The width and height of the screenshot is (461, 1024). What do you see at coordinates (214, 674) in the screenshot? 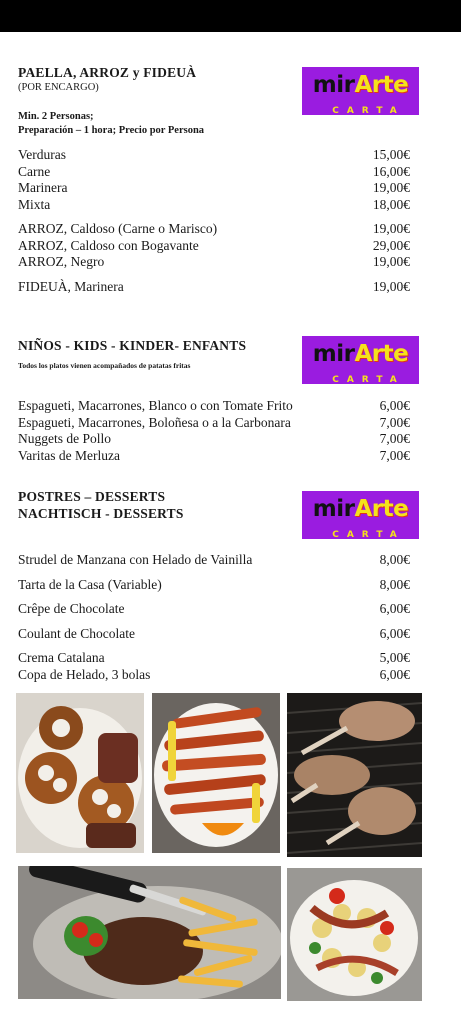
I see `menu-item: Copa de Helado, 3 bolas 6,00€` at bounding box center [214, 674].